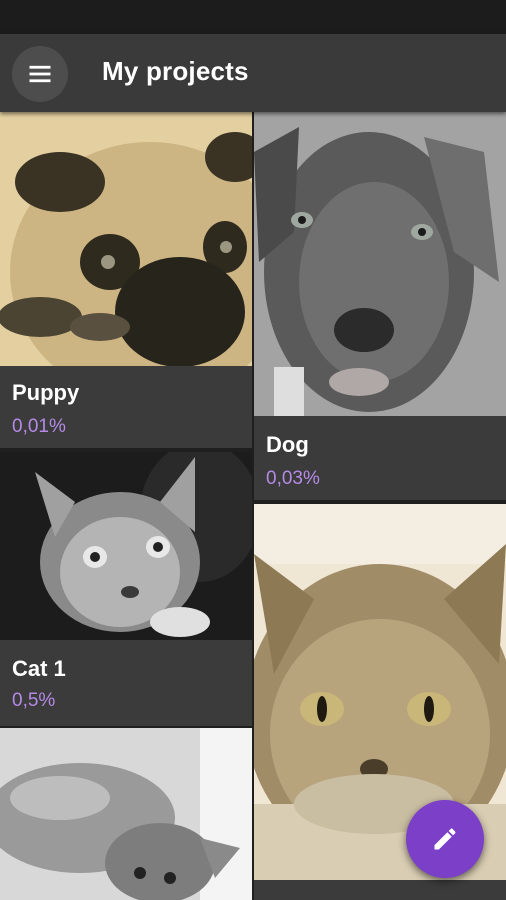 The width and height of the screenshot is (506, 900). What do you see at coordinates (253, 17) in the screenshot?
I see `status-bar` at bounding box center [253, 17].